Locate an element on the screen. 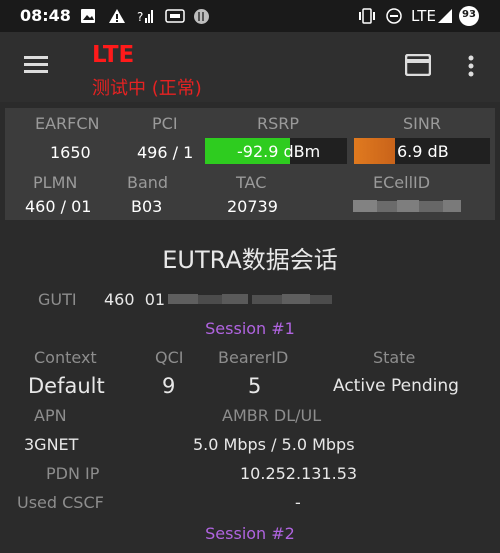  app-subtitle: 测试中 (正常) is located at coordinates (147, 88).